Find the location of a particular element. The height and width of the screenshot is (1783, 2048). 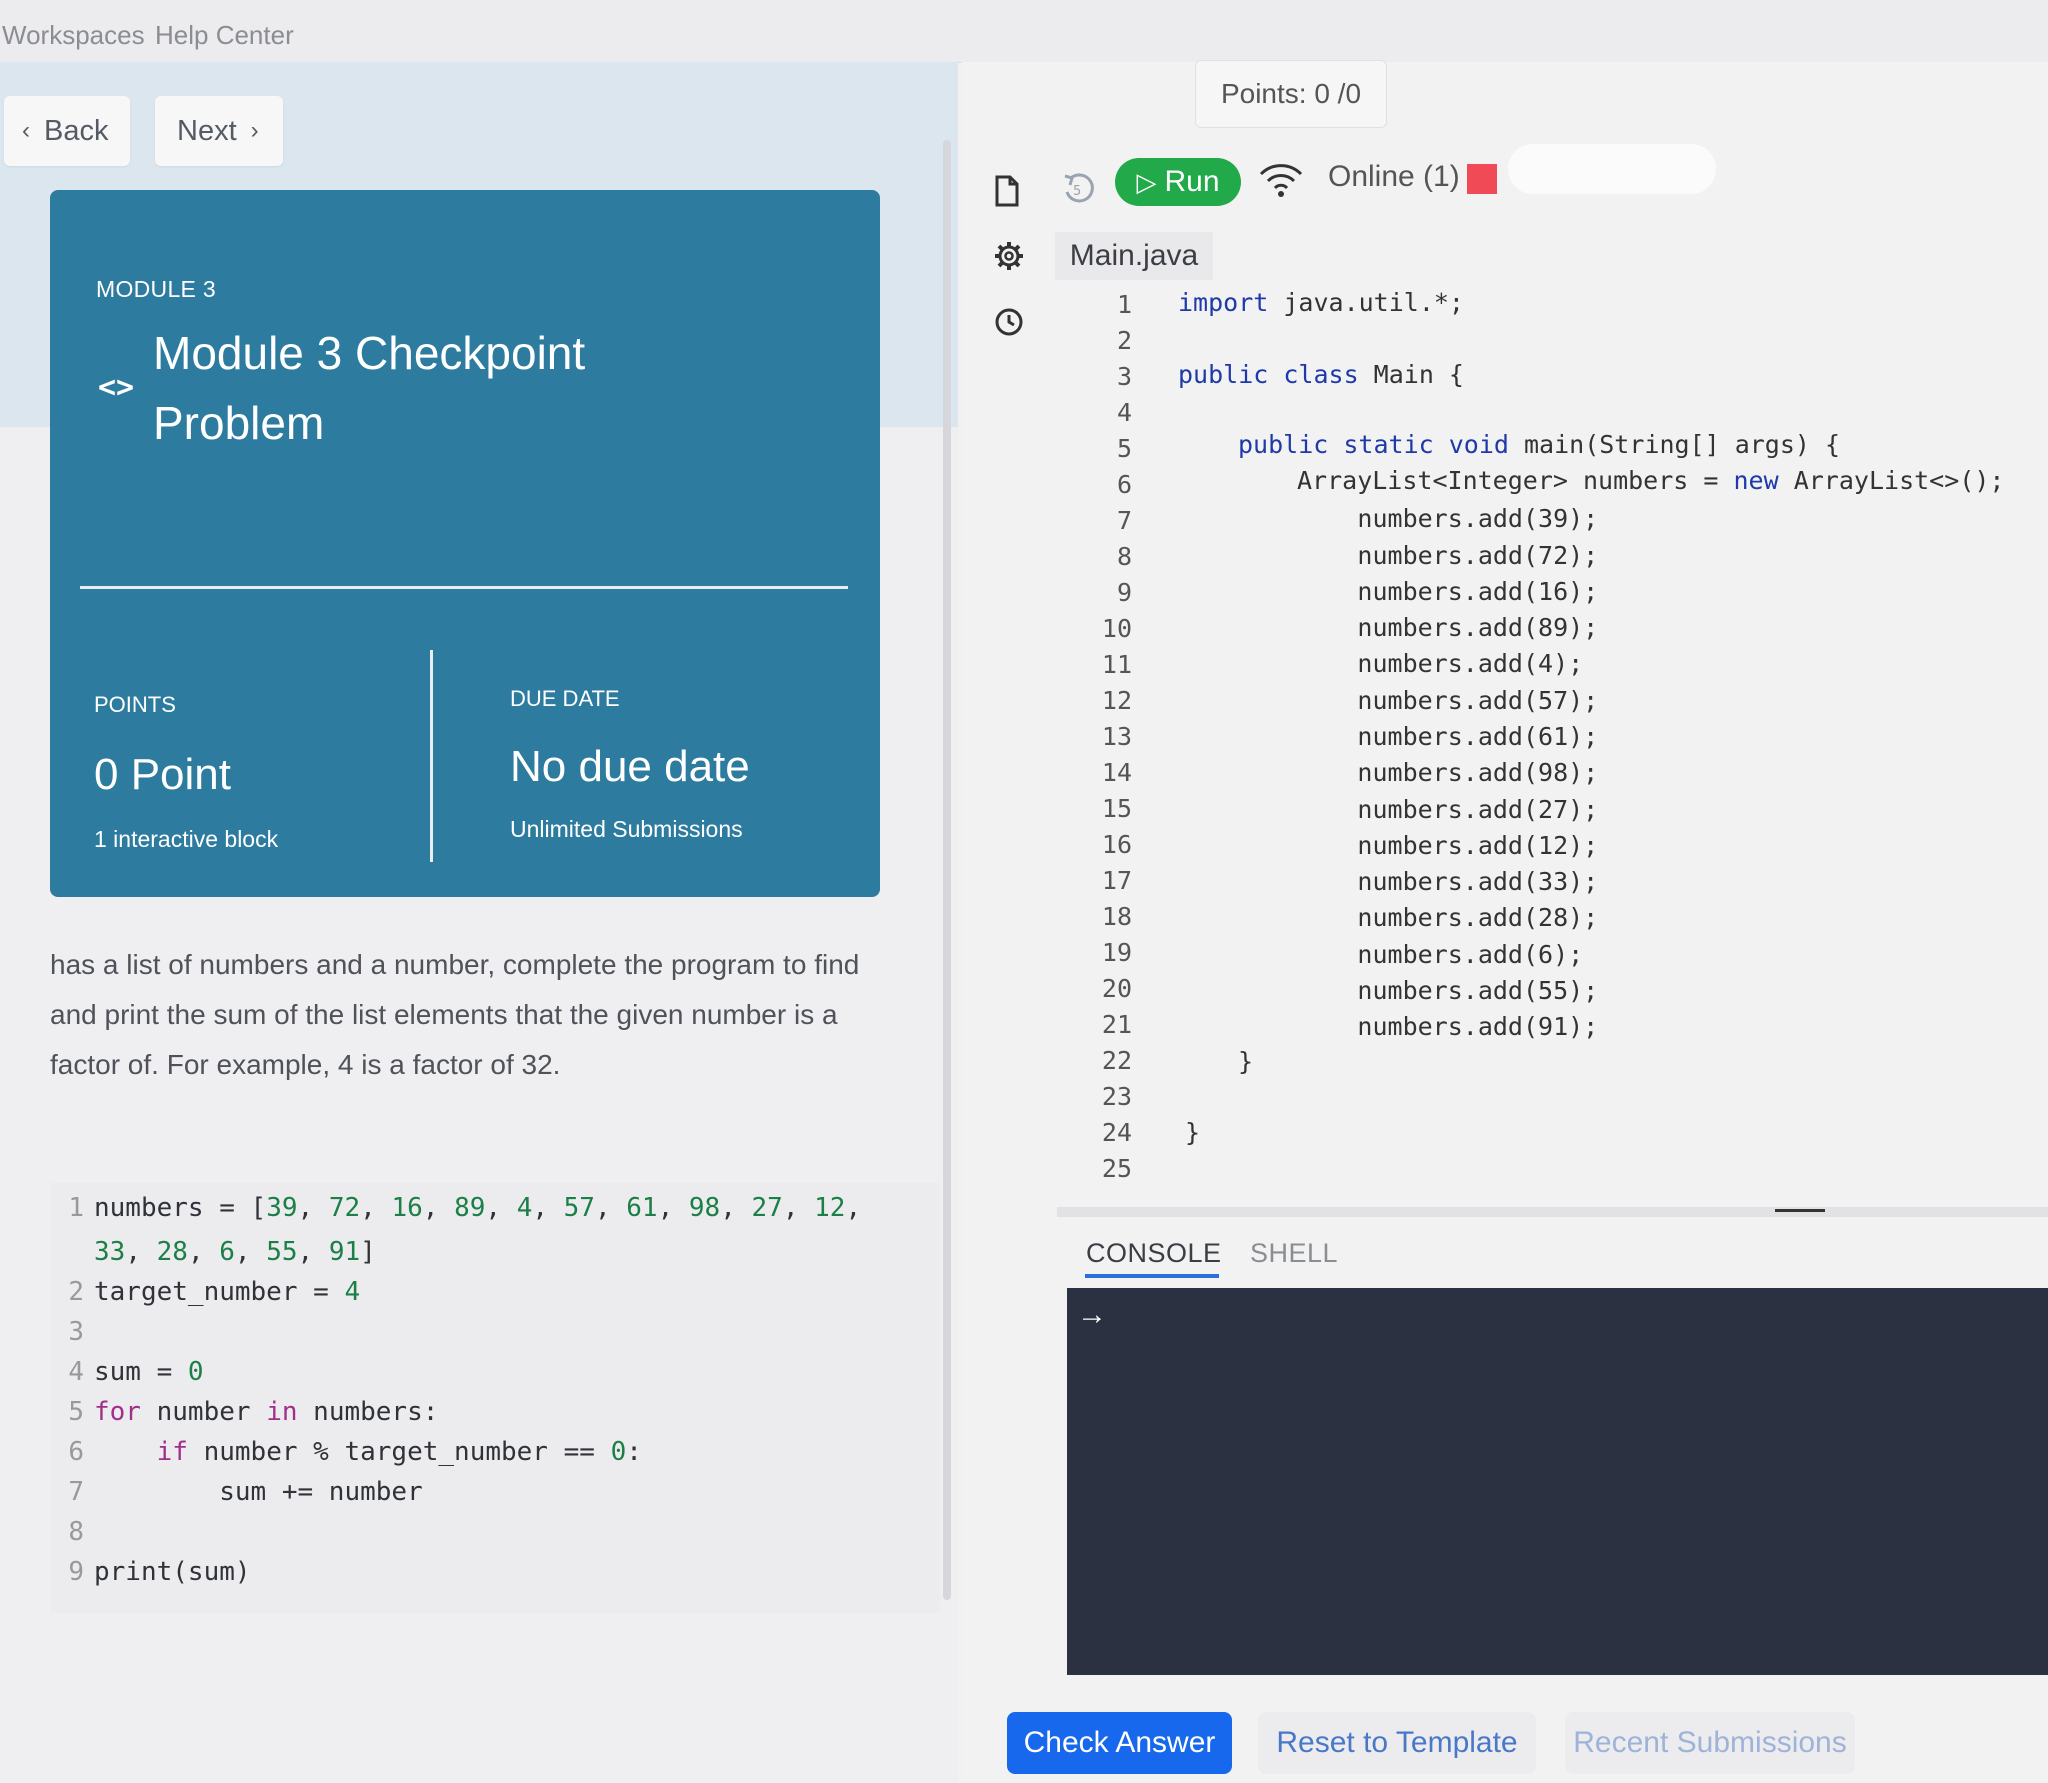

console-output: → is located at coordinates (1557, 1481).